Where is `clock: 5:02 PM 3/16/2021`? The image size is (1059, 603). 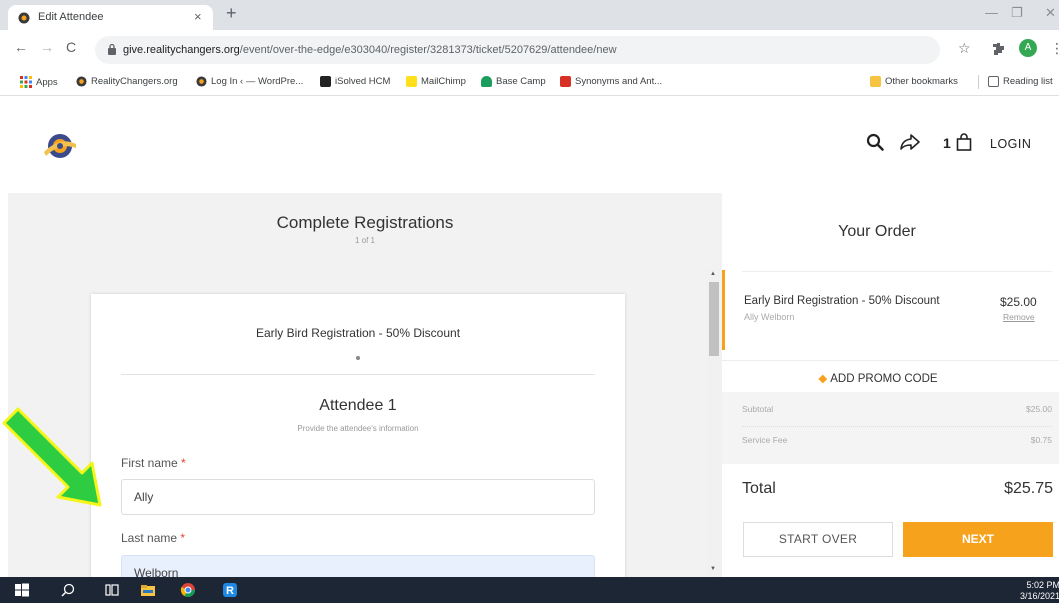
clock: 5:02 PM 3/16/2021 is located at coordinates (1039, 591).